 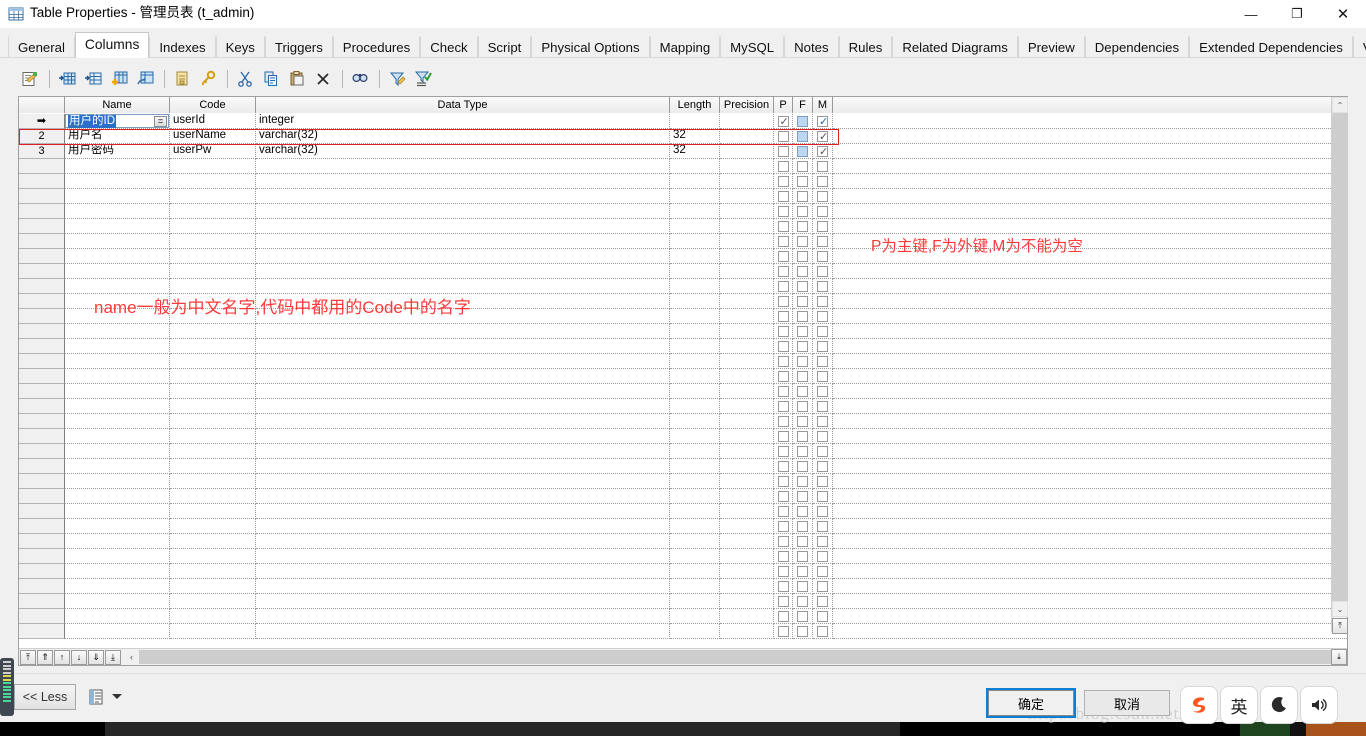 I want to click on find-icon, so click(x=360, y=79).